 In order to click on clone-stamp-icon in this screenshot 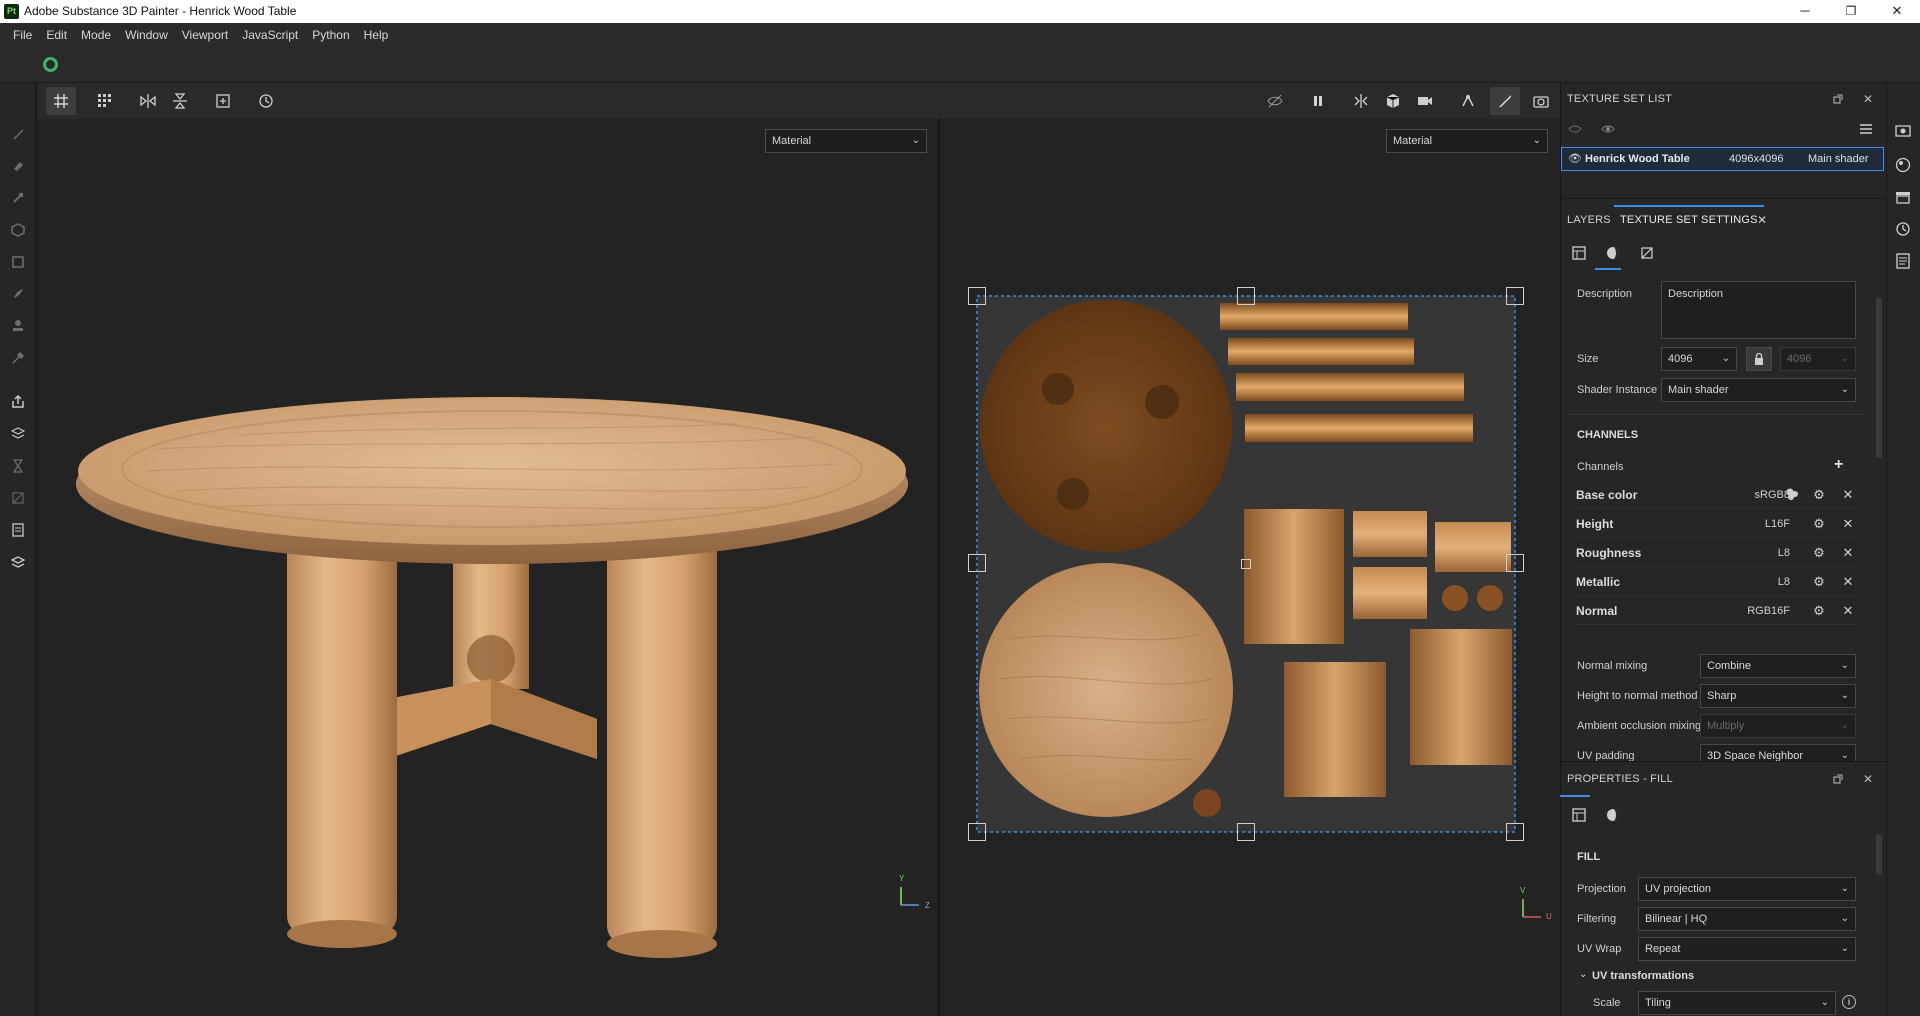, I will do `click(18, 326)`.